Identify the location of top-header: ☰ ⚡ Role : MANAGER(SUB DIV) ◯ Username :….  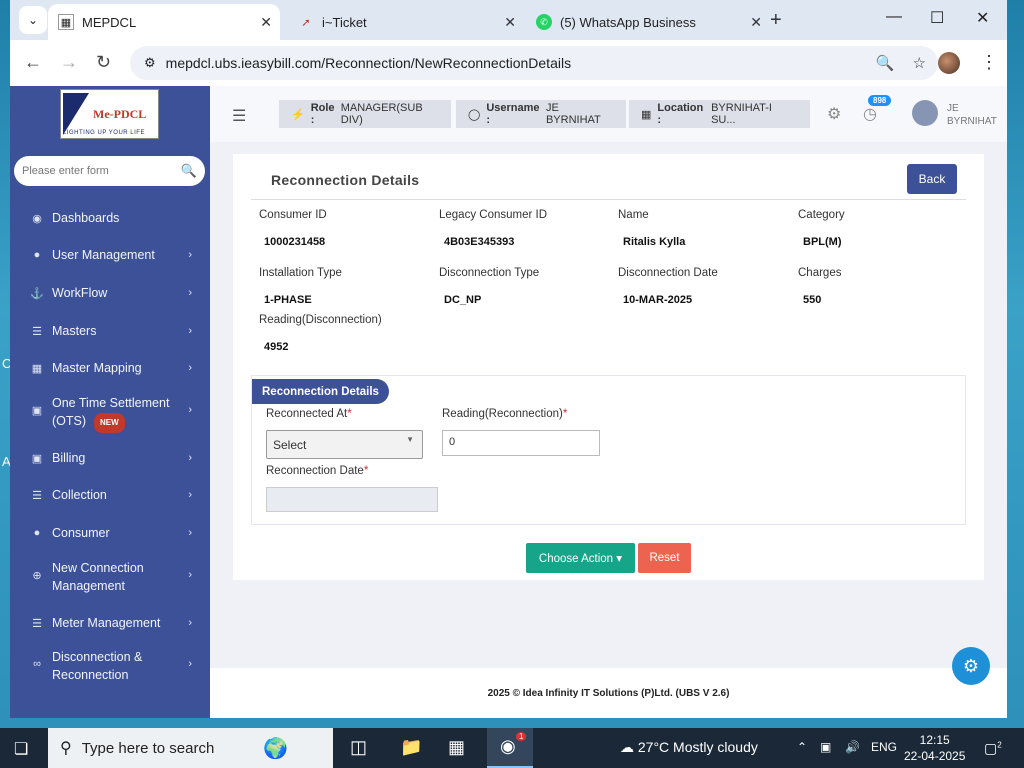
(608, 114).